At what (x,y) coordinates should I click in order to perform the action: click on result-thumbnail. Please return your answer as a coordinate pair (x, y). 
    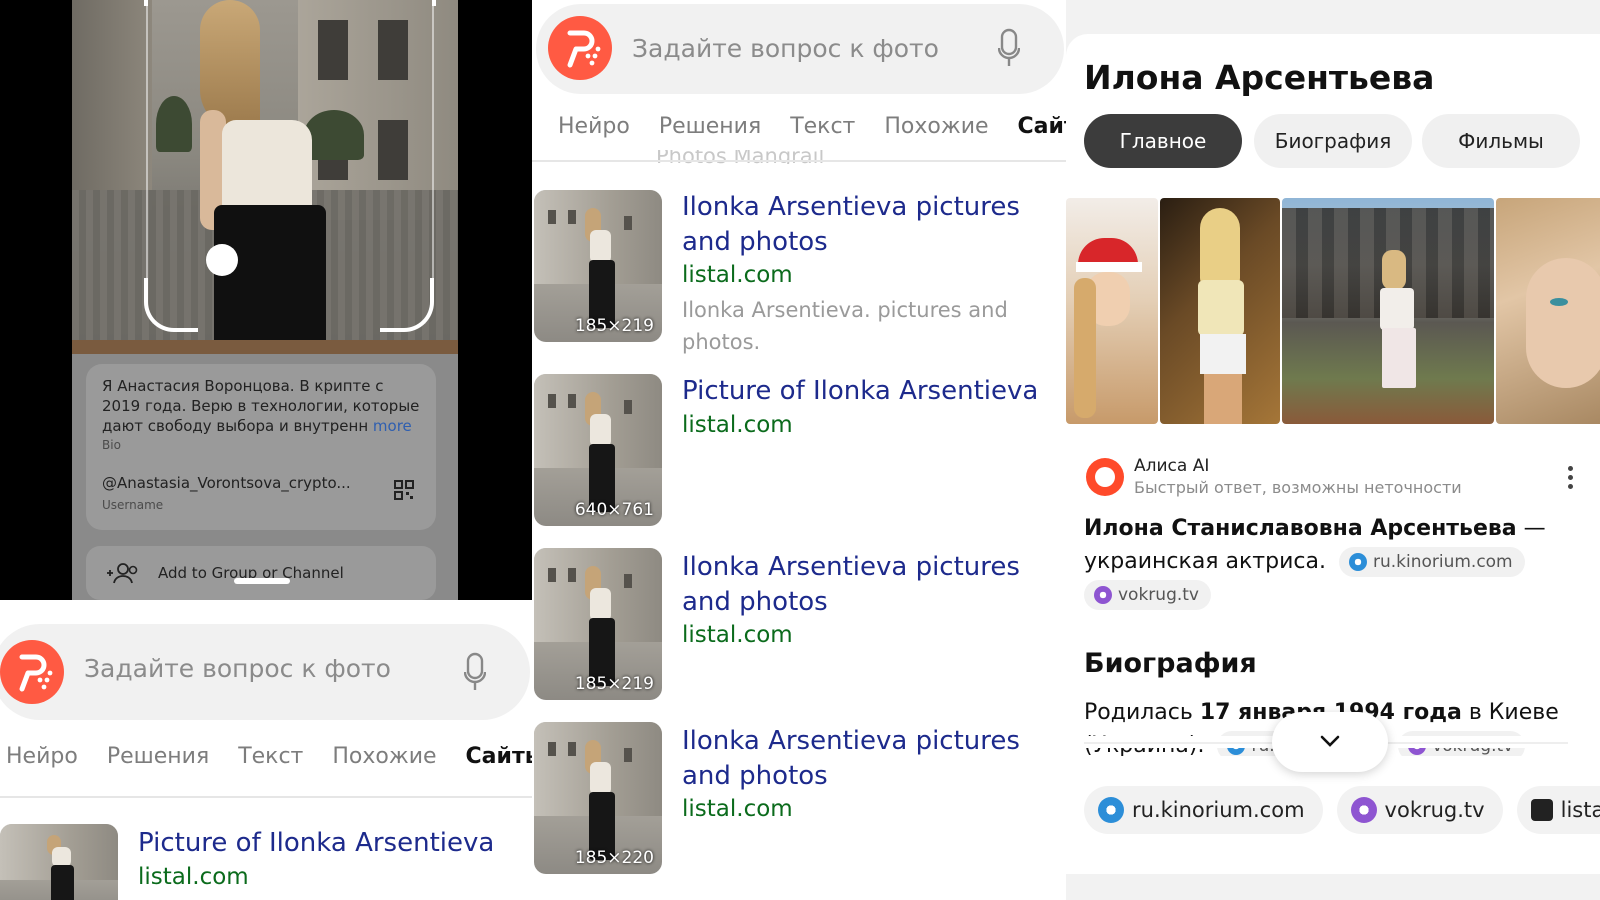
    Looking at the image, I should click on (59, 862).